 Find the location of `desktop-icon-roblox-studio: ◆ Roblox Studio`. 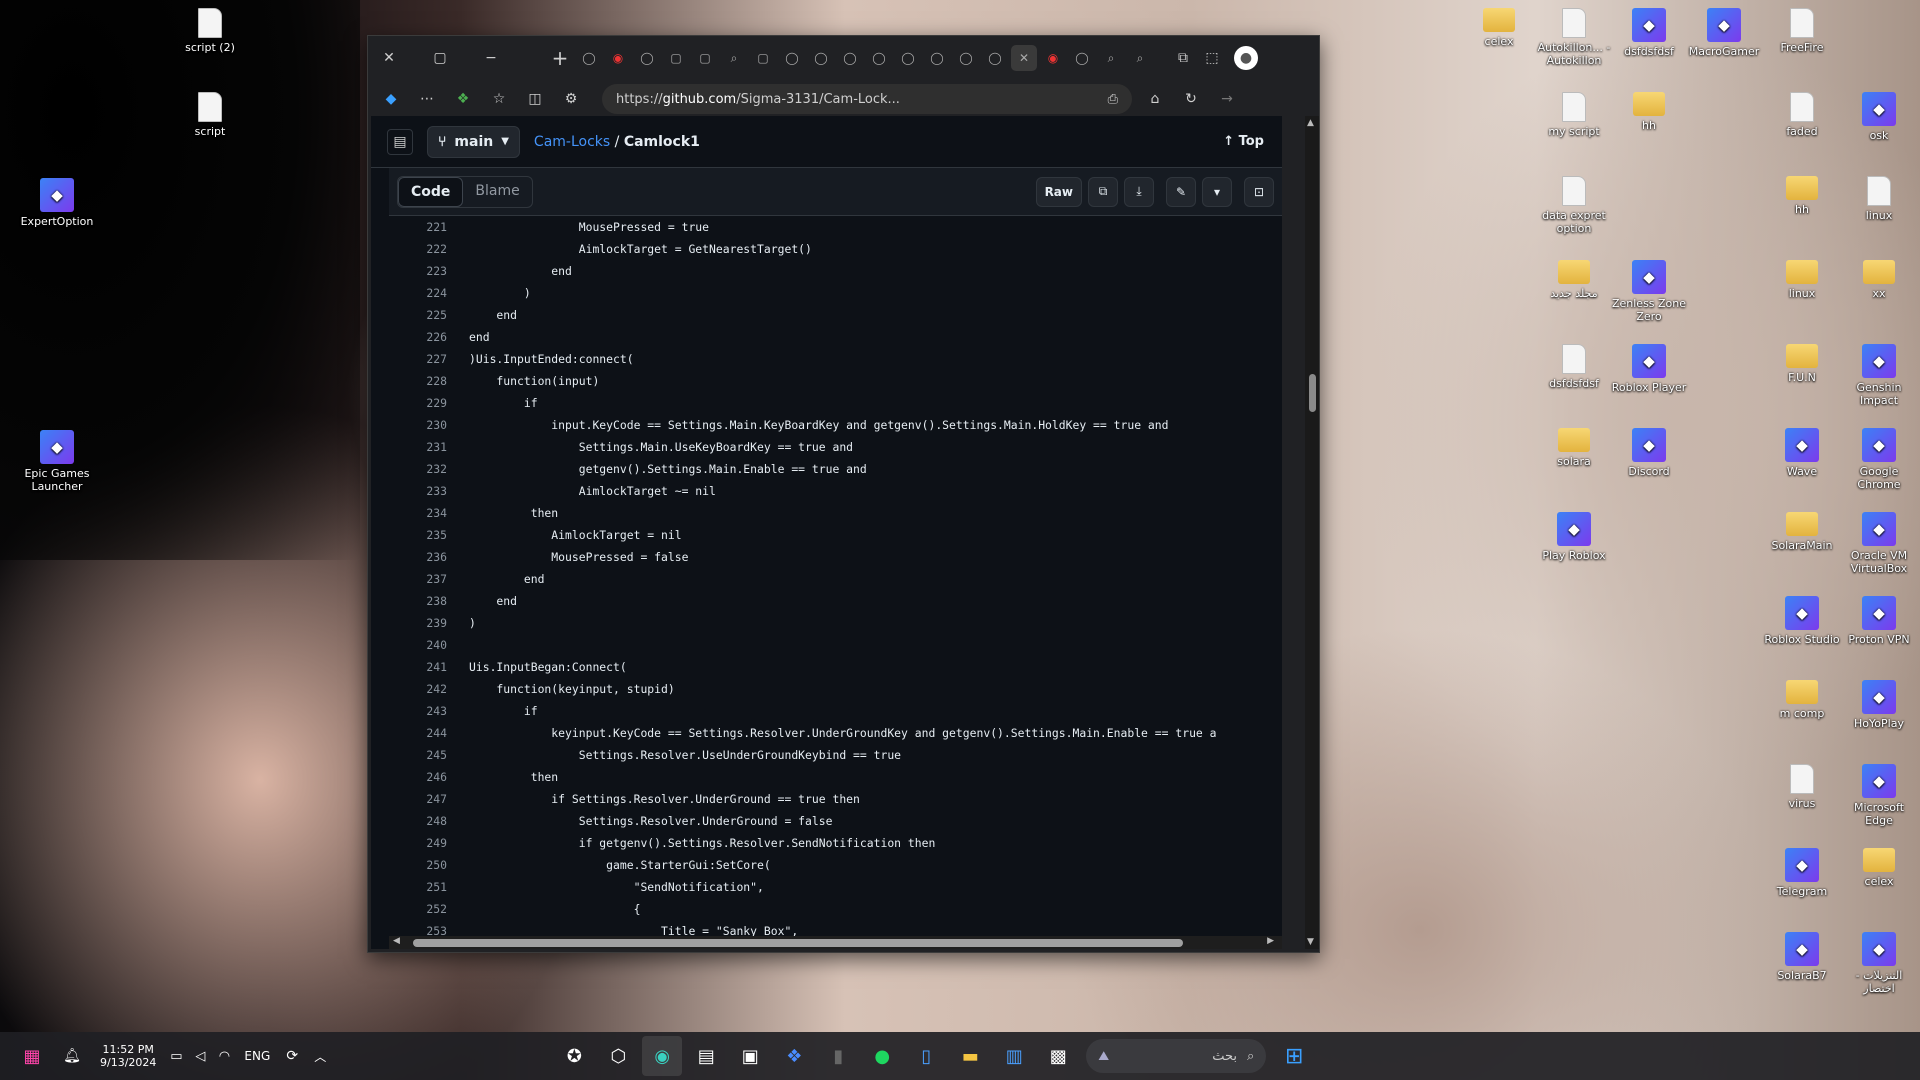

desktop-icon-roblox-studio: ◆ Roblox Studio is located at coordinates (1802, 621).